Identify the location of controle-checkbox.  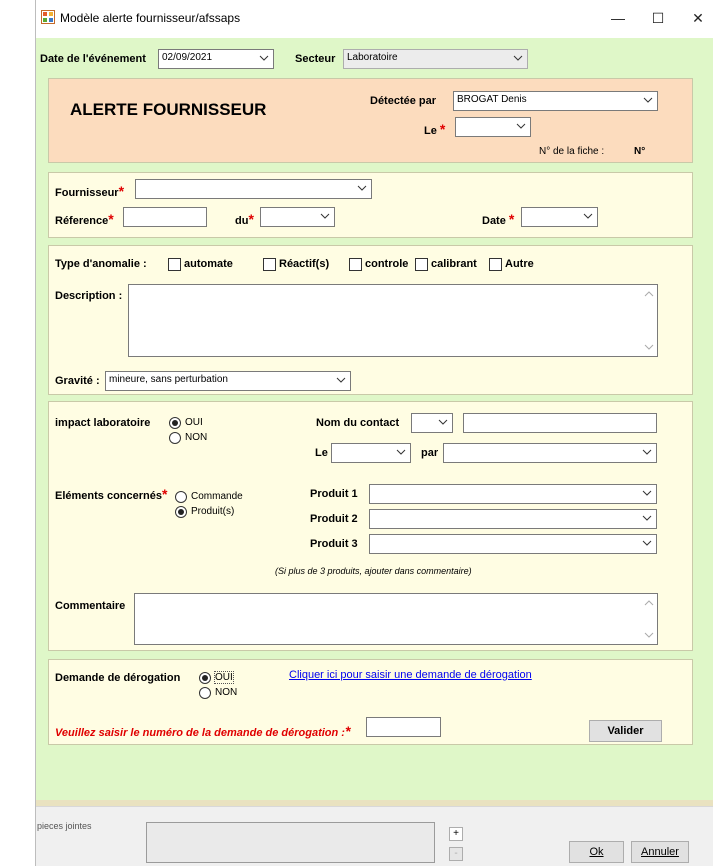
(355, 264).